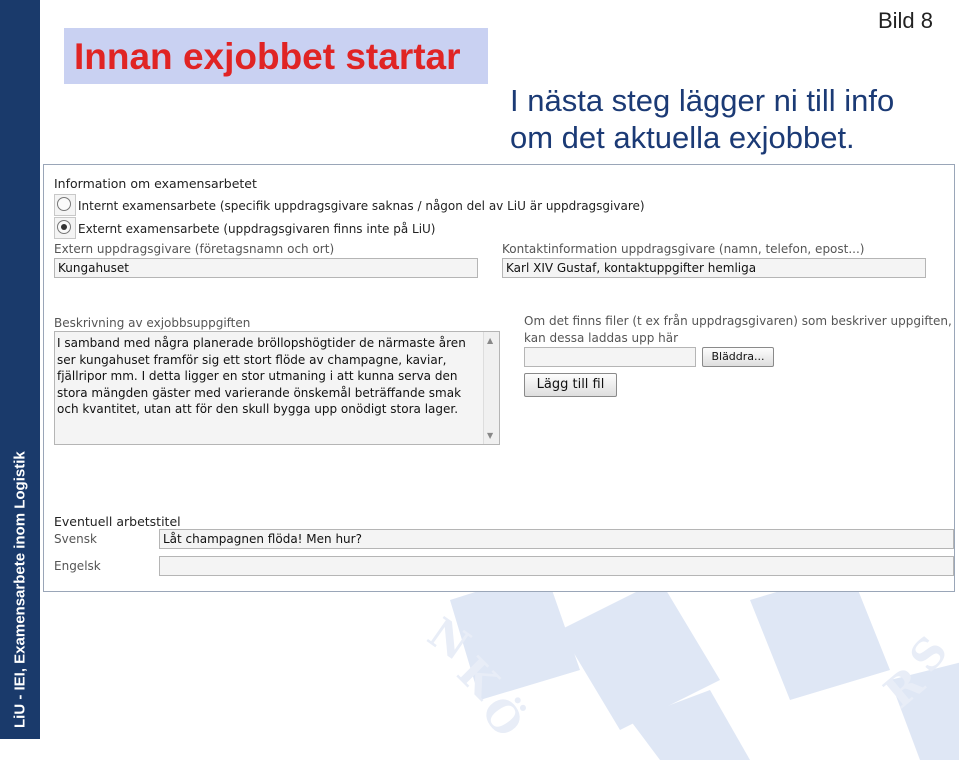  I want to click on left-sidebar-bar: LiU - IEI, Examensarbete inom Logistik, so click(20, 369).